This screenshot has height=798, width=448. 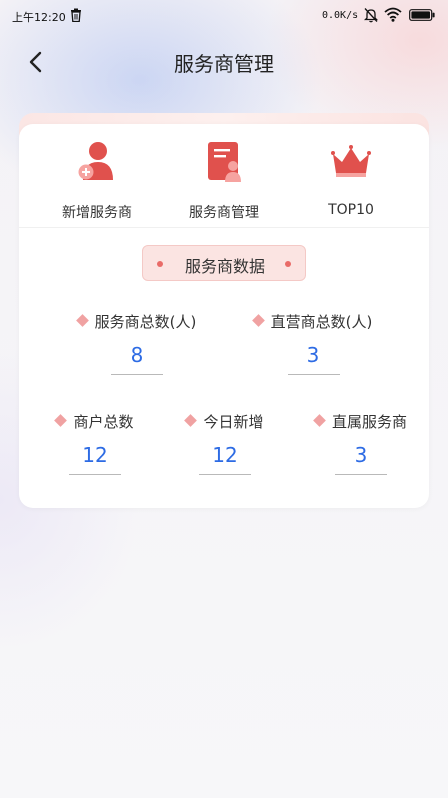 I want to click on back-button, so click(x=36, y=62).